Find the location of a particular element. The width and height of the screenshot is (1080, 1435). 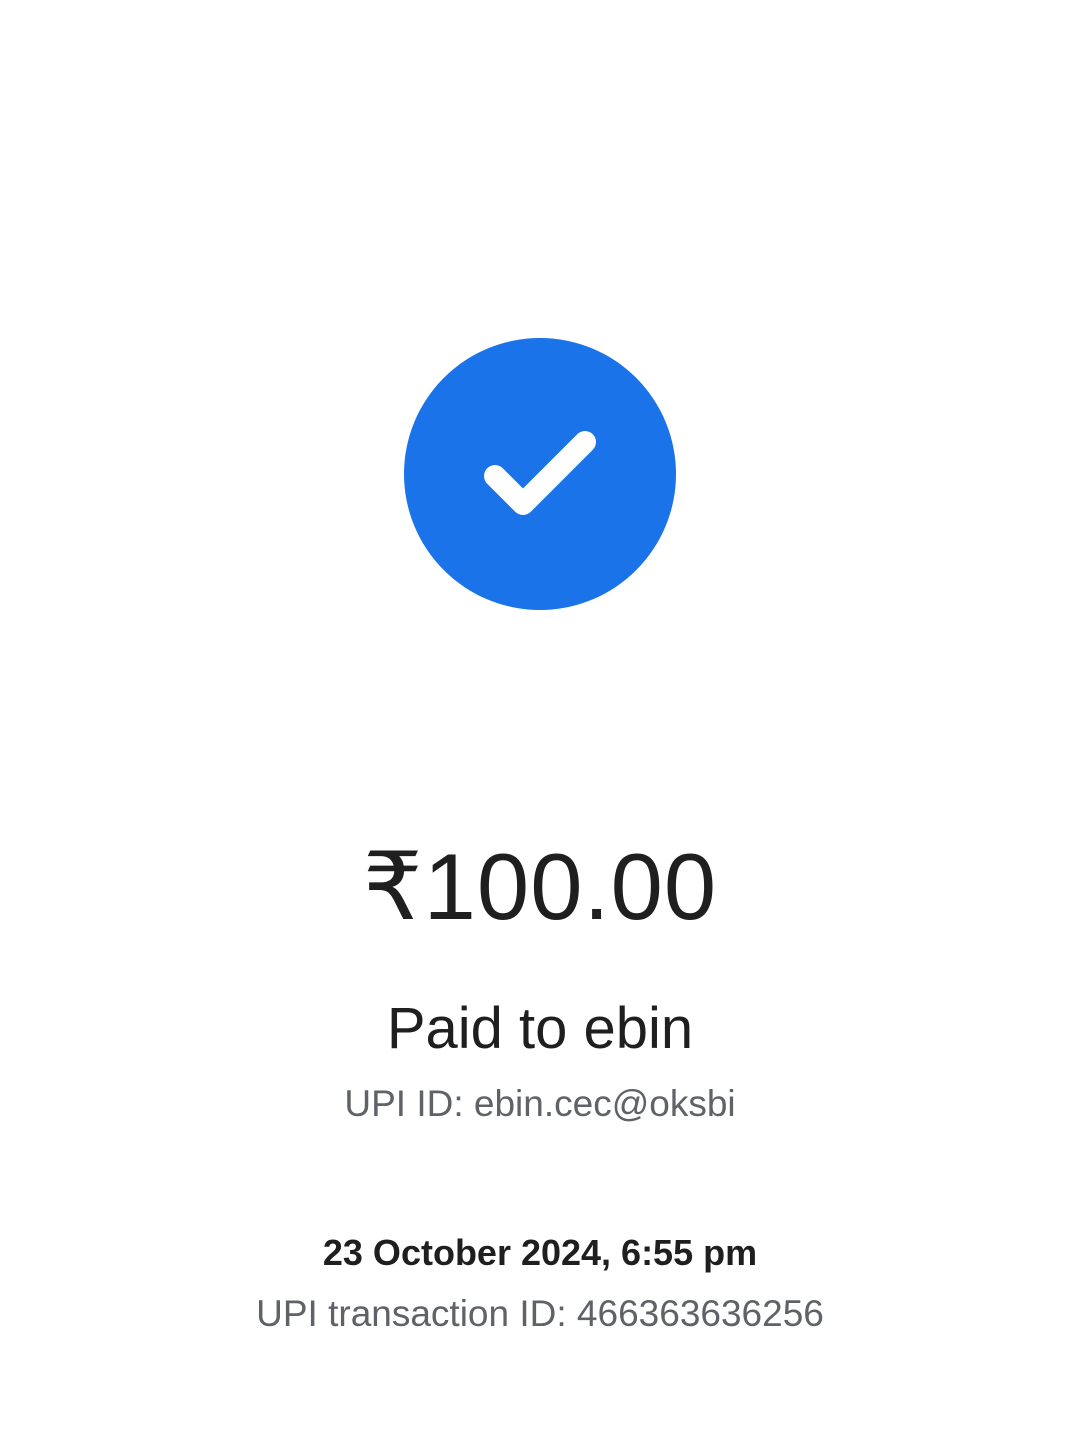

upi-transaction-id: UPI transaction ID: 466363636256 is located at coordinates (540, 1313).